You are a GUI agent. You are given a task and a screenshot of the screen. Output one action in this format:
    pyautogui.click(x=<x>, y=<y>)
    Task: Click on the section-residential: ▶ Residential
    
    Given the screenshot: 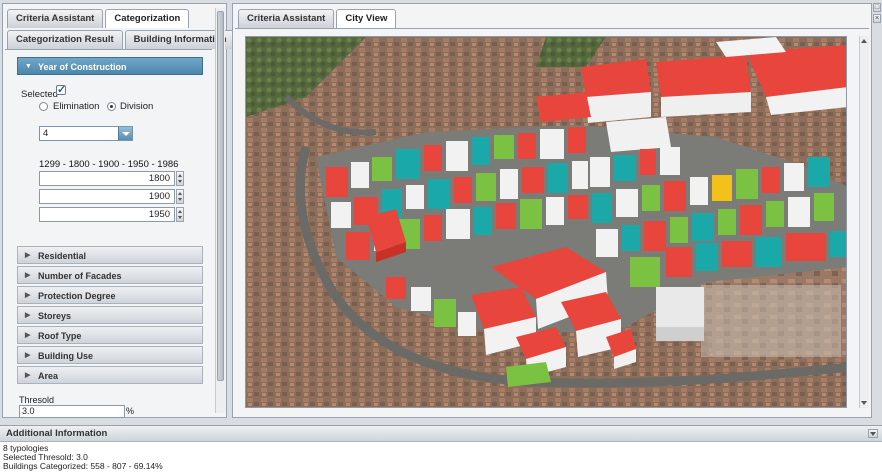 What is the action you would take?
    pyautogui.click(x=110, y=255)
    